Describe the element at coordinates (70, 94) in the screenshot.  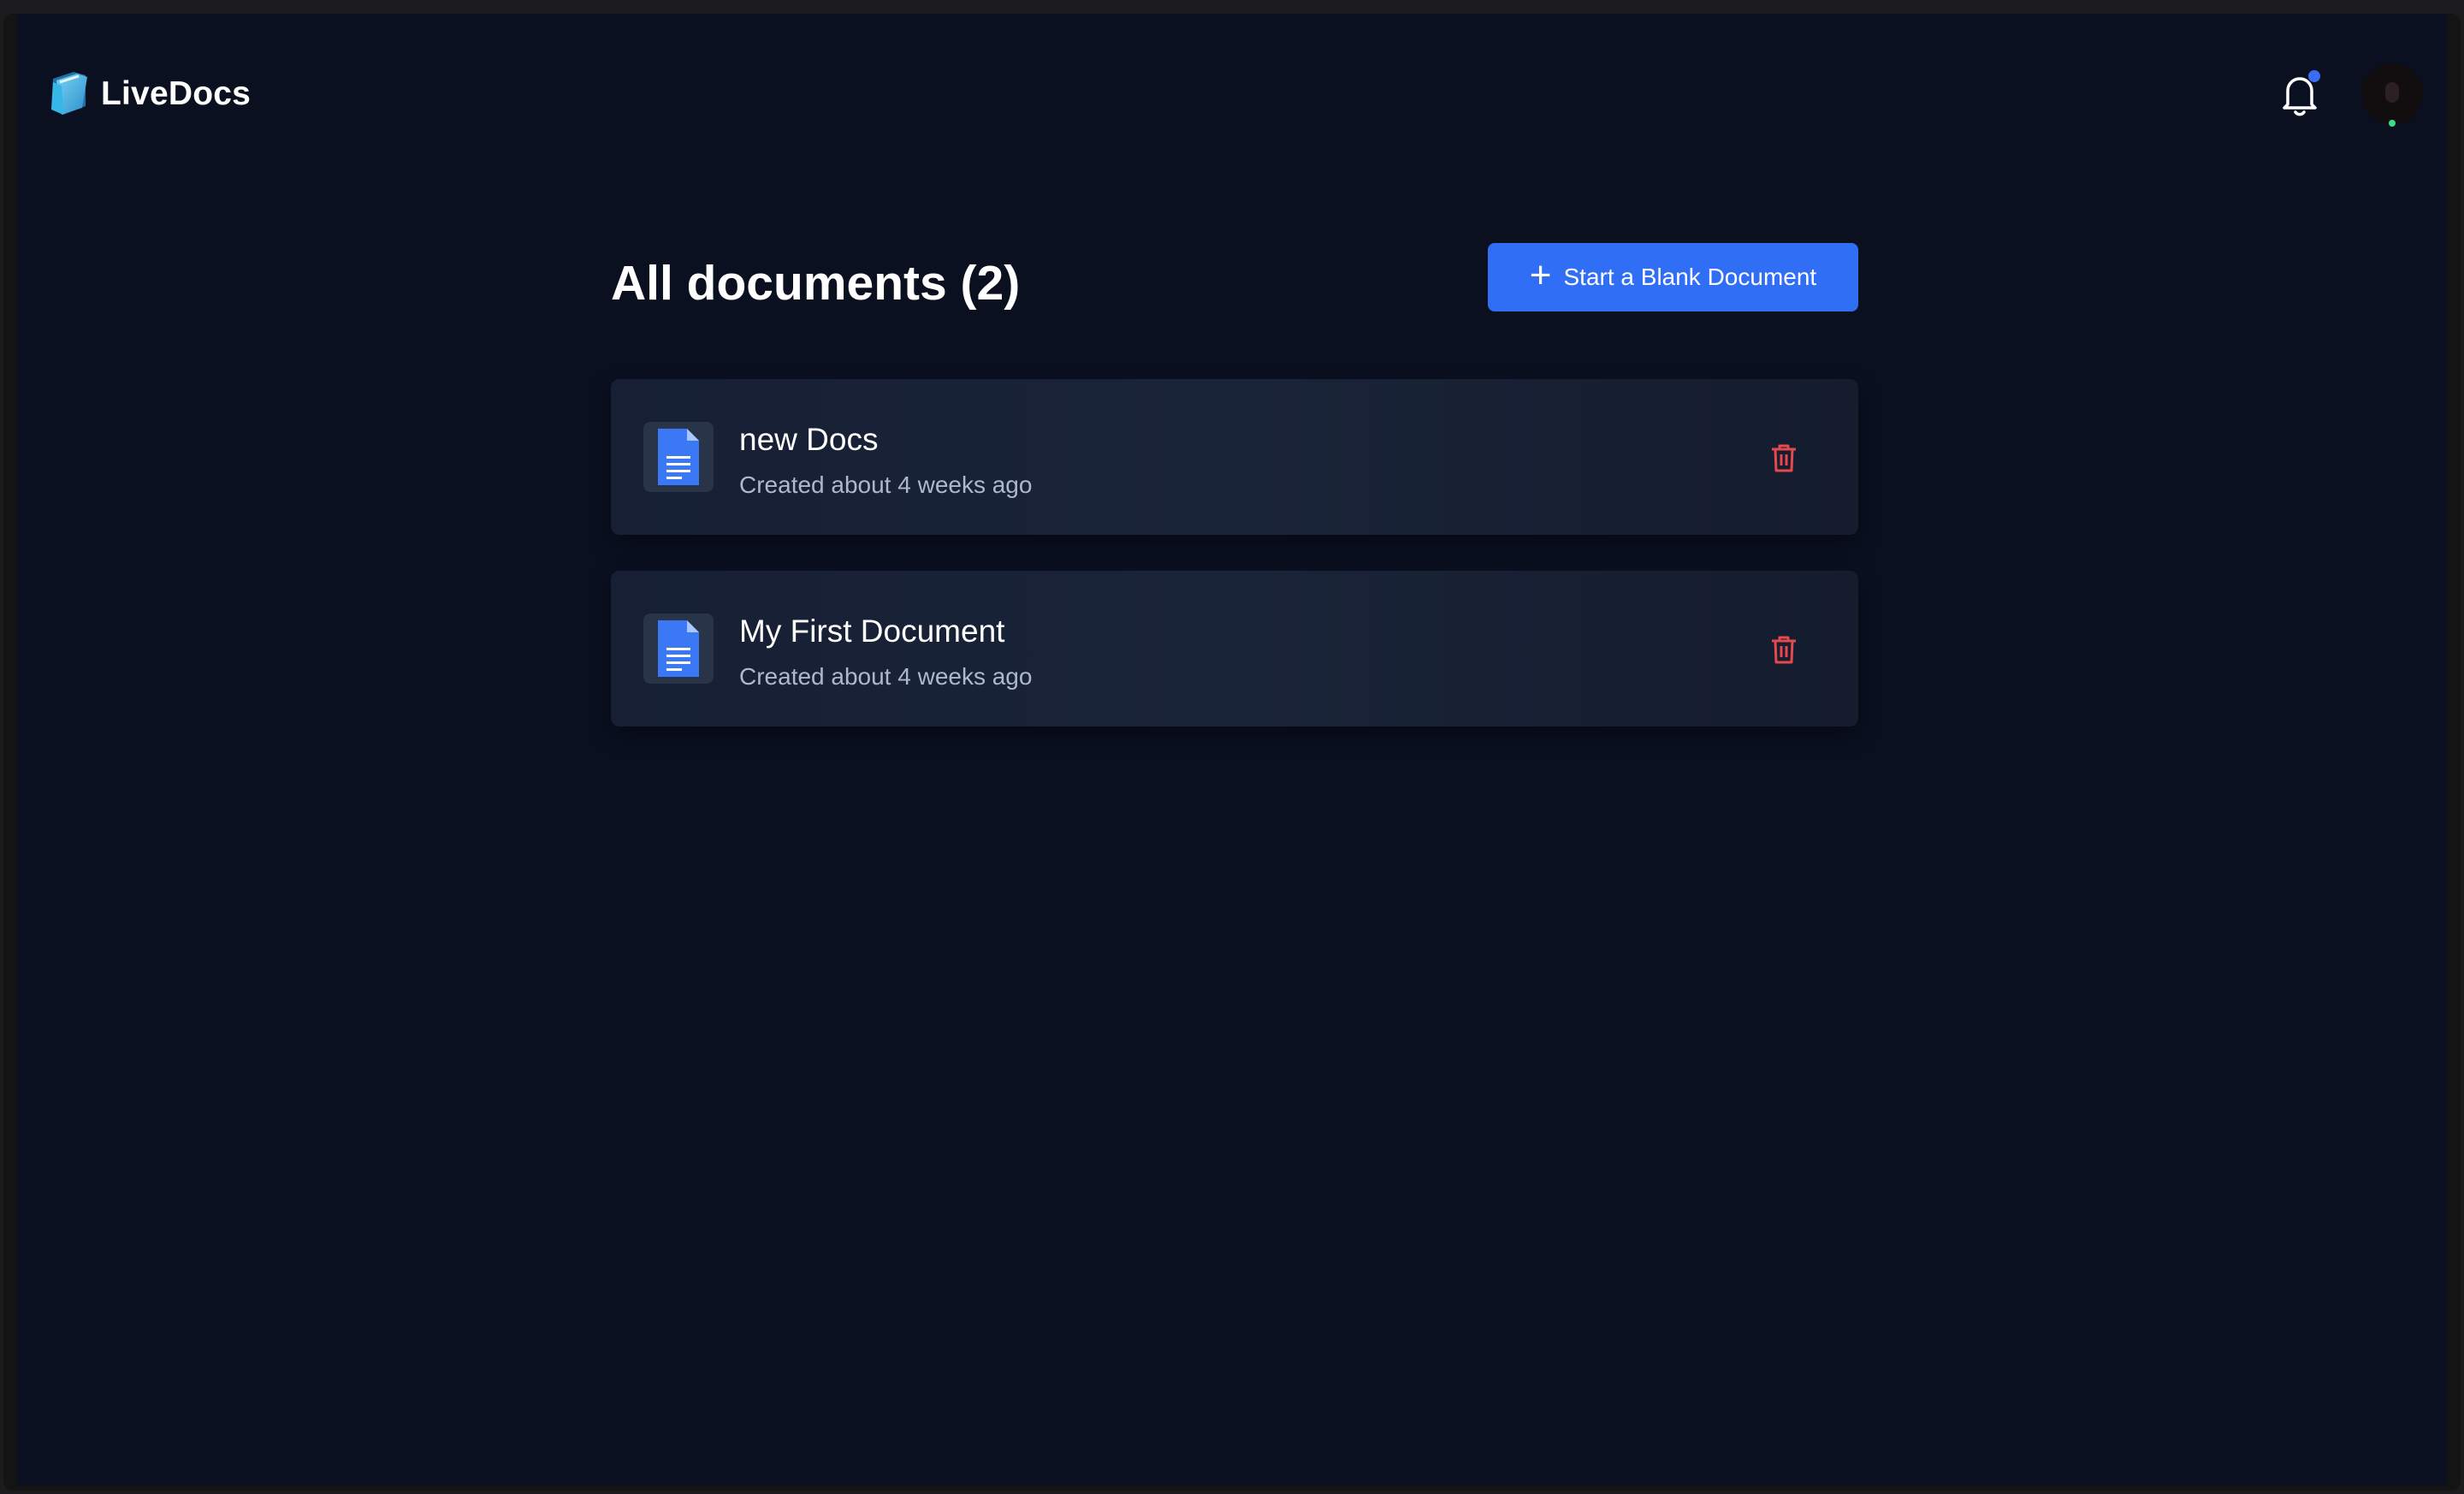
I see `folder-logo-icon` at that location.